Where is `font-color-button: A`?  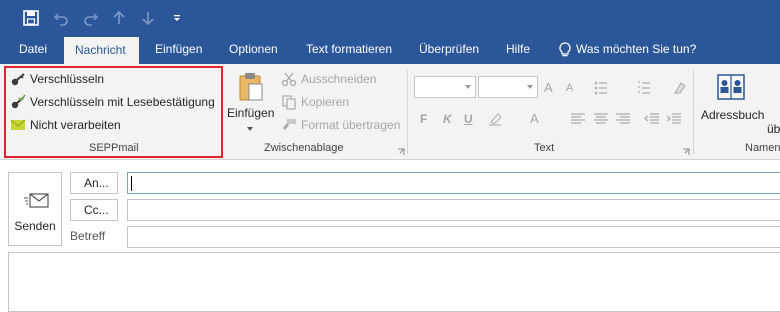
font-color-button: A is located at coordinates (534, 118).